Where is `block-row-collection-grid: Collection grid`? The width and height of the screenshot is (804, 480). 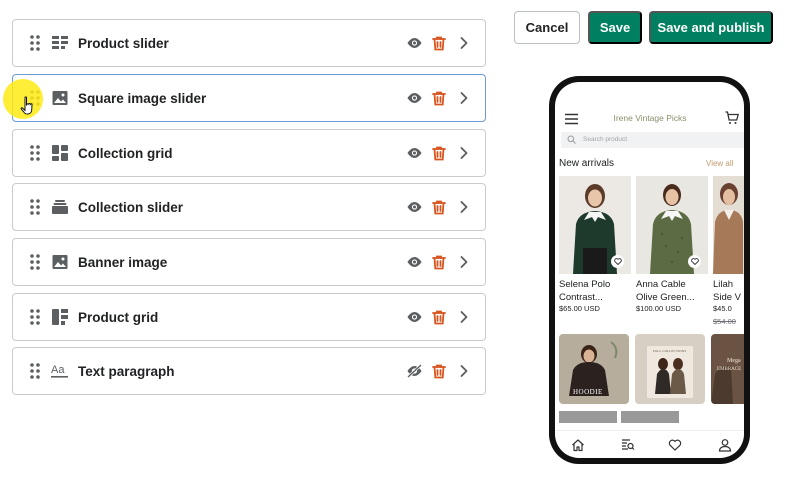
block-row-collection-grid: Collection grid is located at coordinates (249, 153).